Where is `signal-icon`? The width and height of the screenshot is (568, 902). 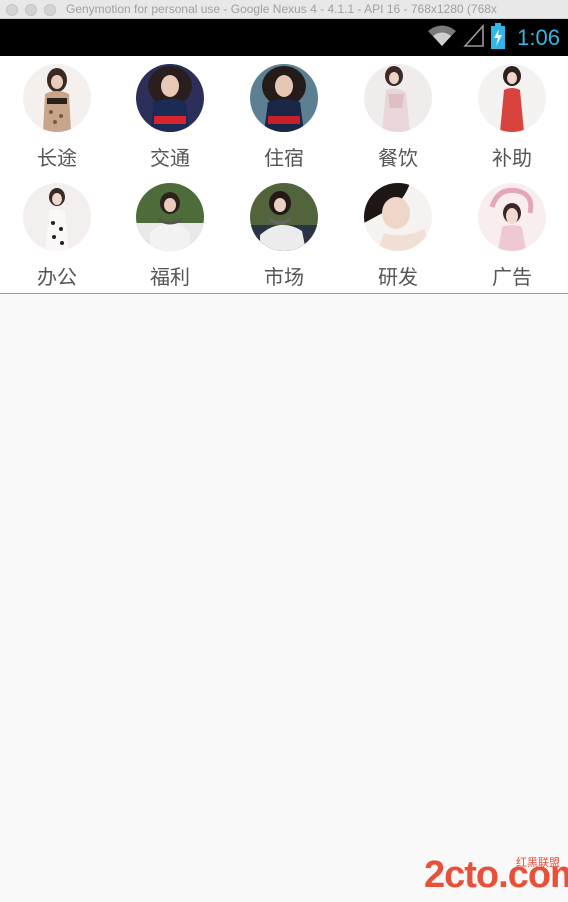
signal-icon is located at coordinates (474, 37).